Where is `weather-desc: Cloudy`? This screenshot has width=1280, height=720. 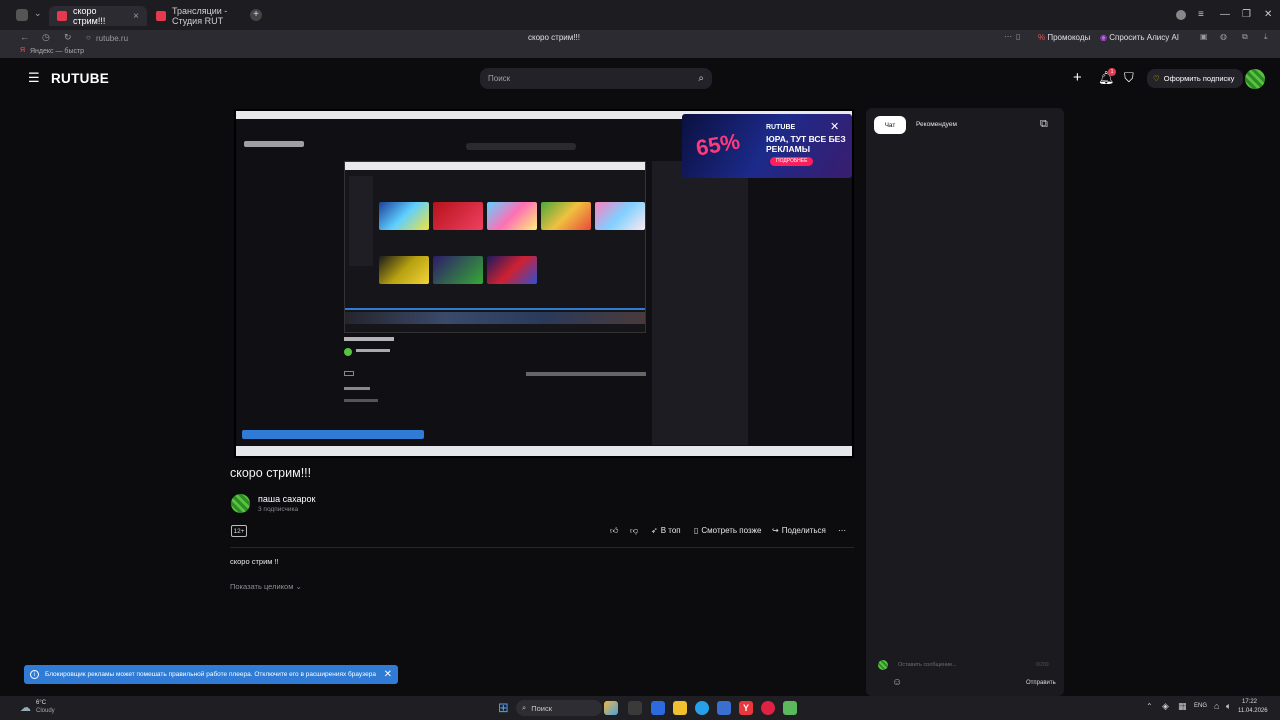 weather-desc: Cloudy is located at coordinates (45, 711).